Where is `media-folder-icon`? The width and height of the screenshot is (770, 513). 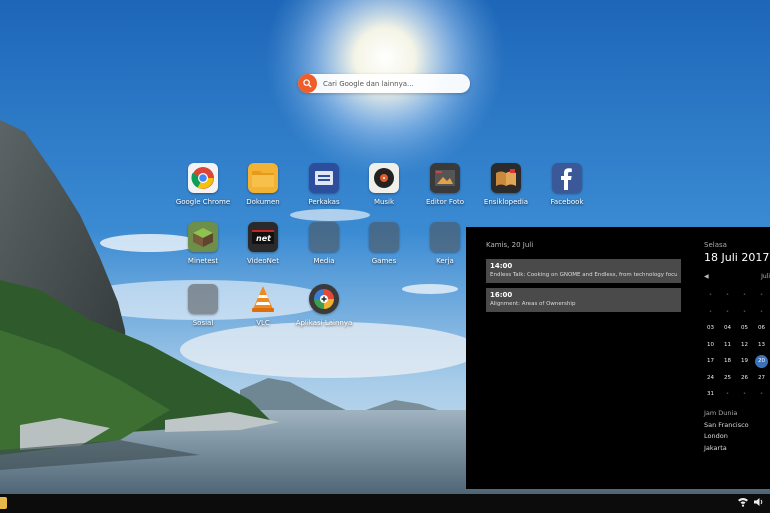 media-folder-icon is located at coordinates (324, 237).